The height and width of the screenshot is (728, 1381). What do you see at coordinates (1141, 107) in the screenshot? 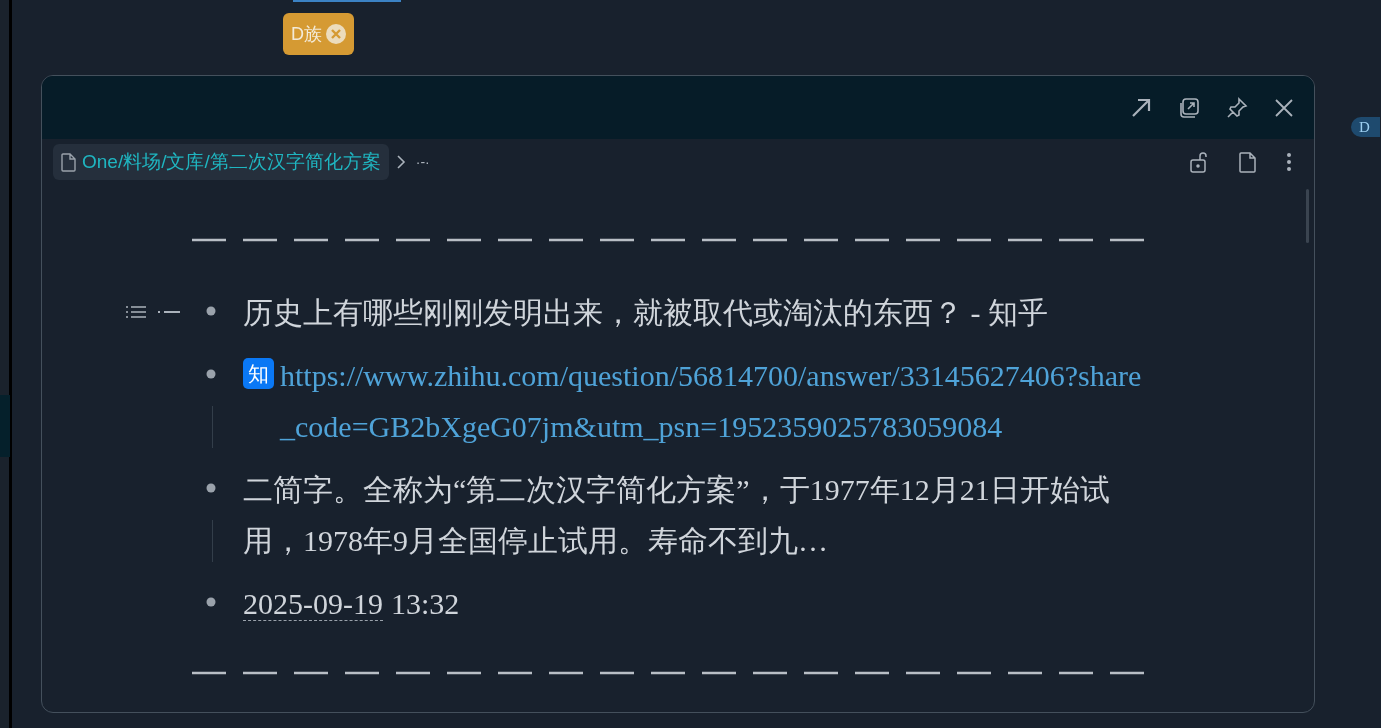
I see `open-arrow-icon` at bounding box center [1141, 107].